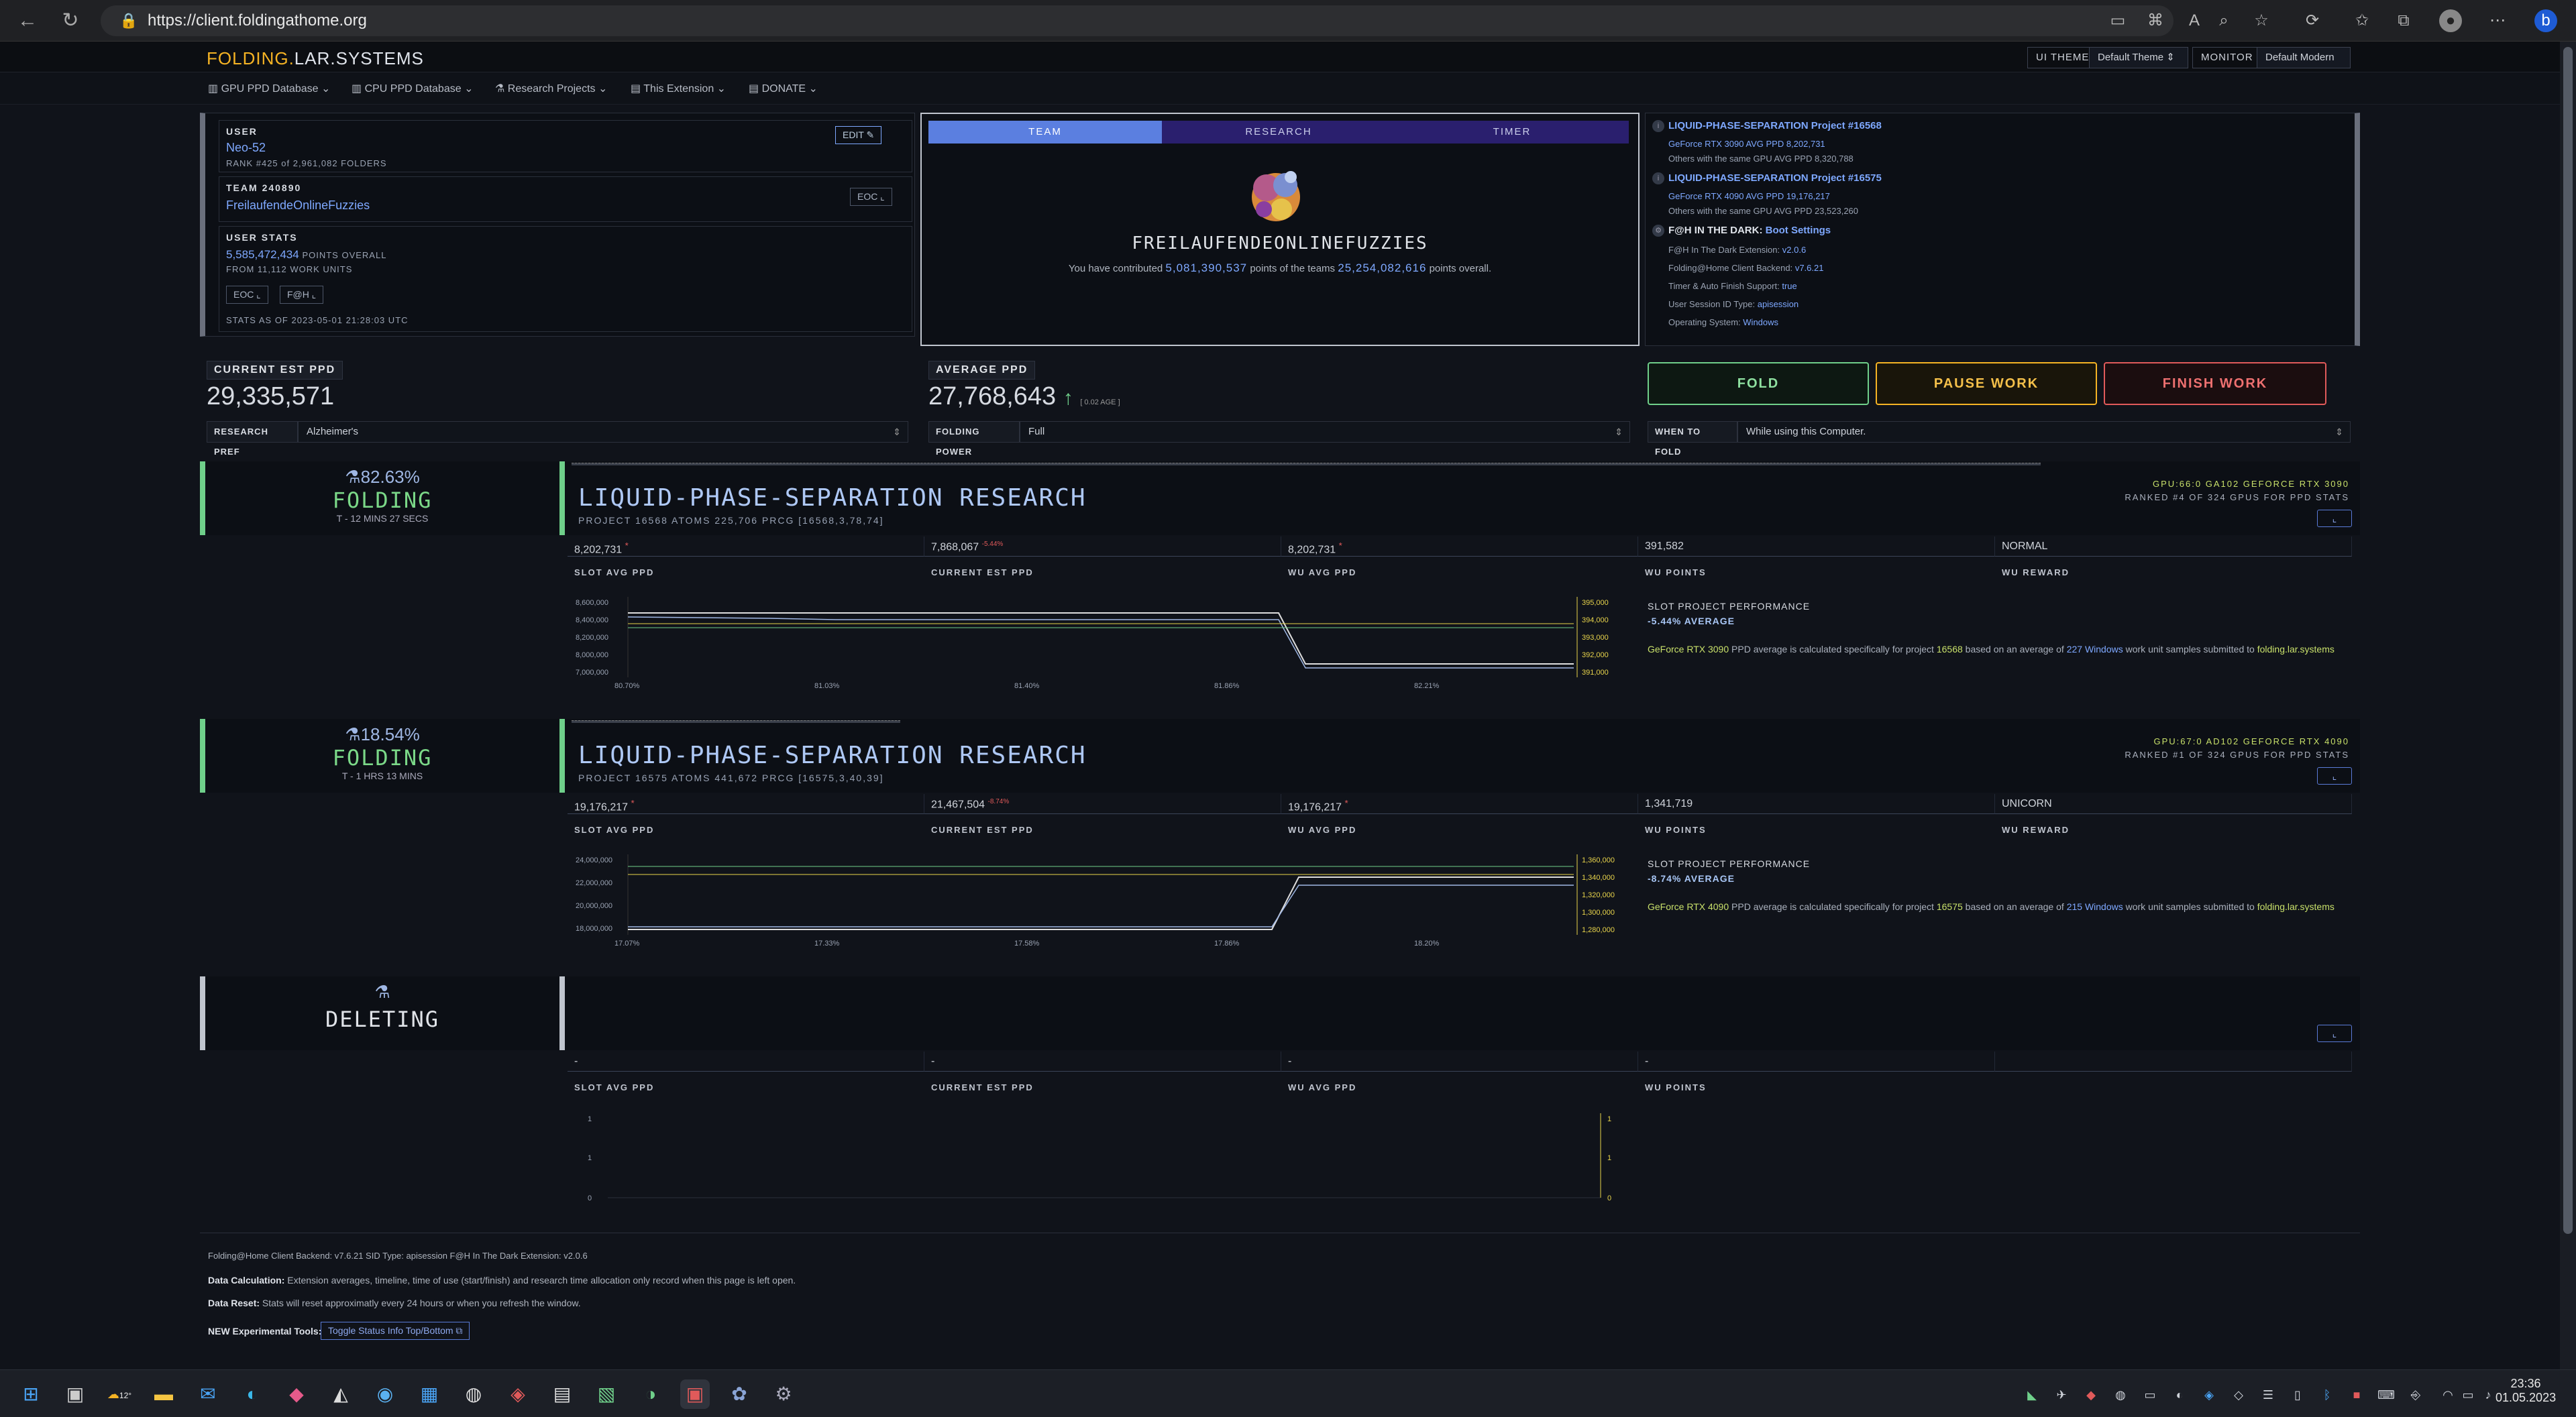  I want to click on app-icon: ◆, so click(296, 1394).